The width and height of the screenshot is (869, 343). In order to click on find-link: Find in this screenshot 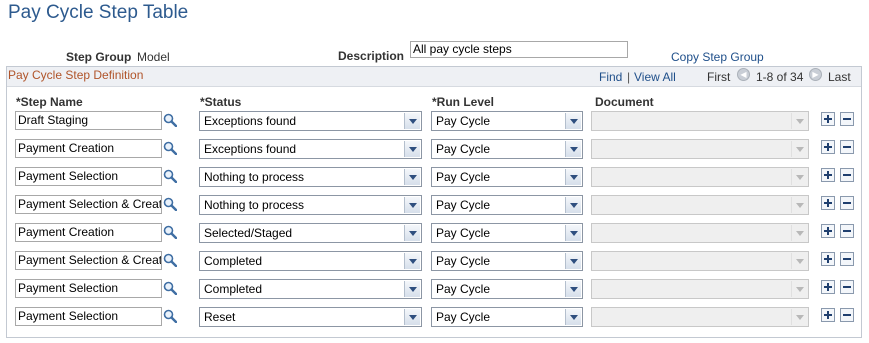, I will do `click(610, 77)`.